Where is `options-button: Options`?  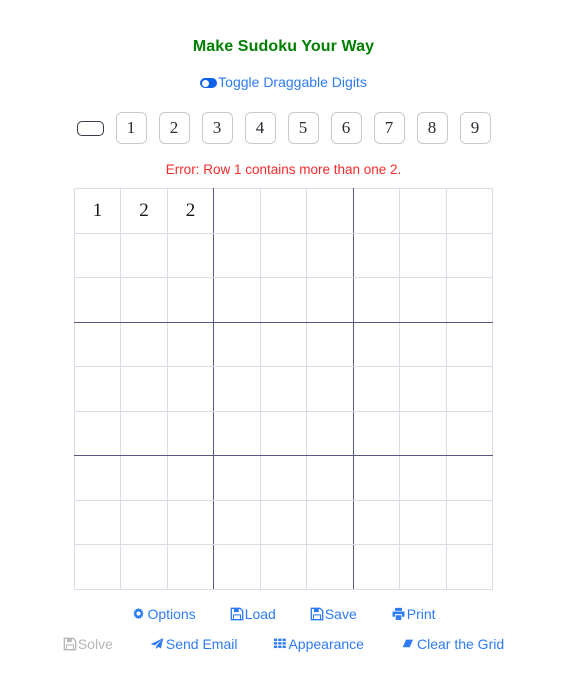 options-button: Options is located at coordinates (163, 614).